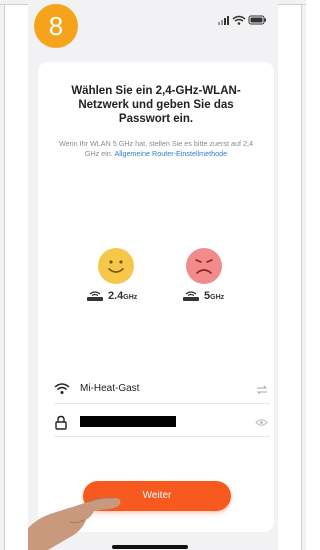 The height and width of the screenshot is (550, 320). What do you see at coordinates (56, 26) in the screenshot?
I see `step-number-badge: 8` at bounding box center [56, 26].